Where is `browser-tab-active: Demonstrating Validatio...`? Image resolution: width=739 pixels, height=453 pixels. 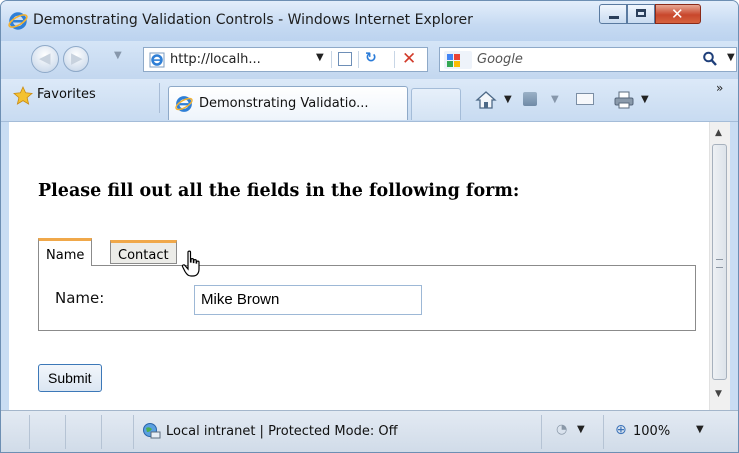 browser-tab-active: Demonstrating Validatio... is located at coordinates (288, 103).